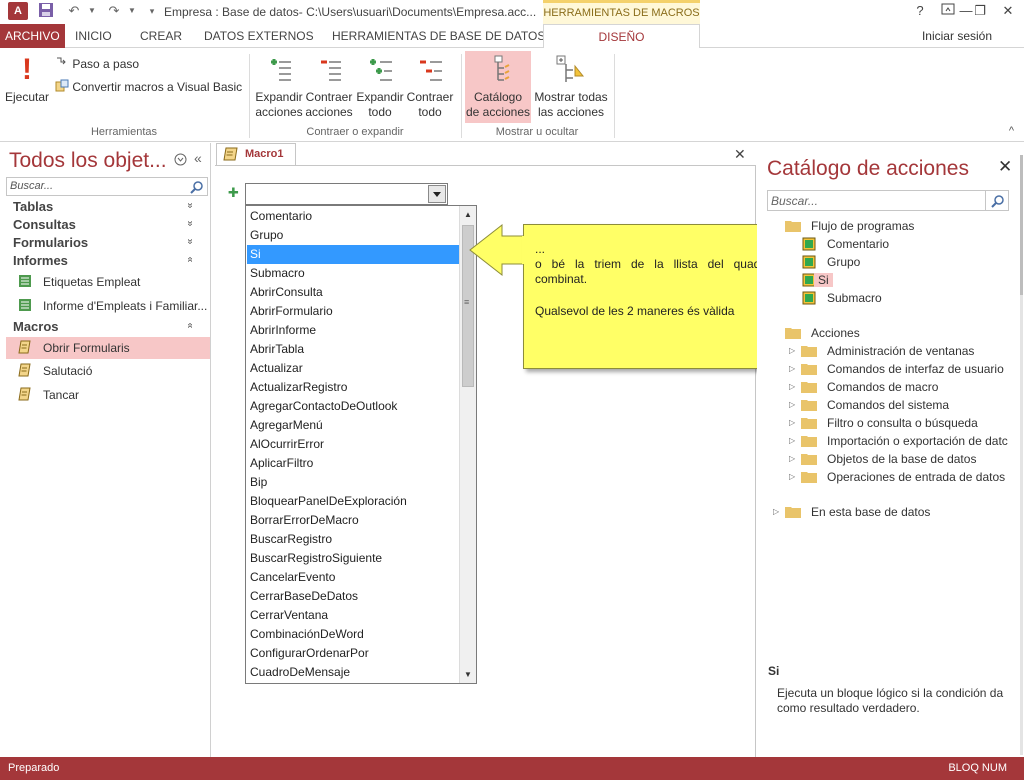  I want to click on step-button: Paso a paso, so click(97, 63).